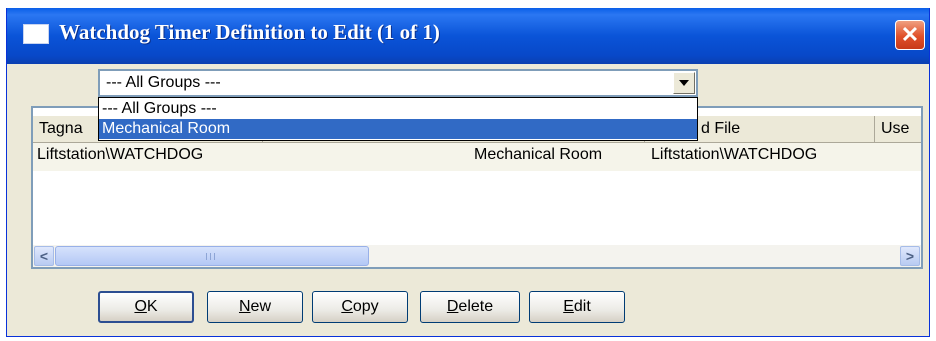 This screenshot has width=936, height=341. What do you see at coordinates (140, 306) in the screenshot?
I see `ok-button-hotkey: O` at bounding box center [140, 306].